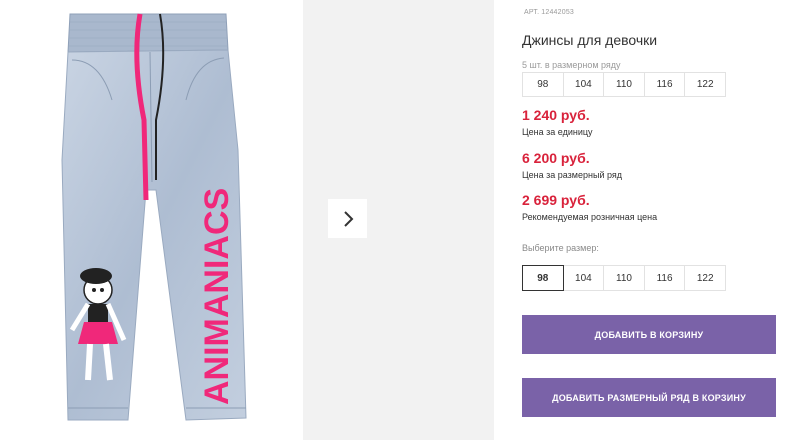 The width and height of the screenshot is (800, 440). Describe the element at coordinates (572, 175) in the screenshot. I see `row-price-label: Цена за размерный ряд` at that location.